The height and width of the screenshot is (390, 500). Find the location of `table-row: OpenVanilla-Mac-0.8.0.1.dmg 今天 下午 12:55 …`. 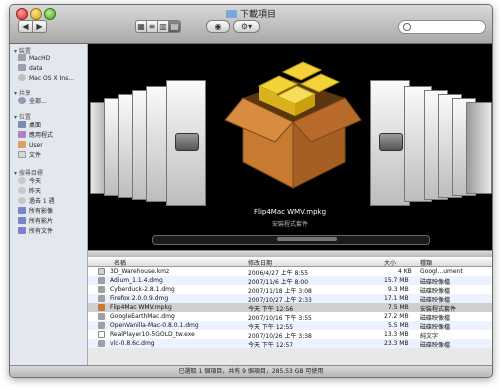

table-row: OpenVanilla-Mac-0.8.0.1.dmg 今天 下午 12:55 … is located at coordinates (290, 326).